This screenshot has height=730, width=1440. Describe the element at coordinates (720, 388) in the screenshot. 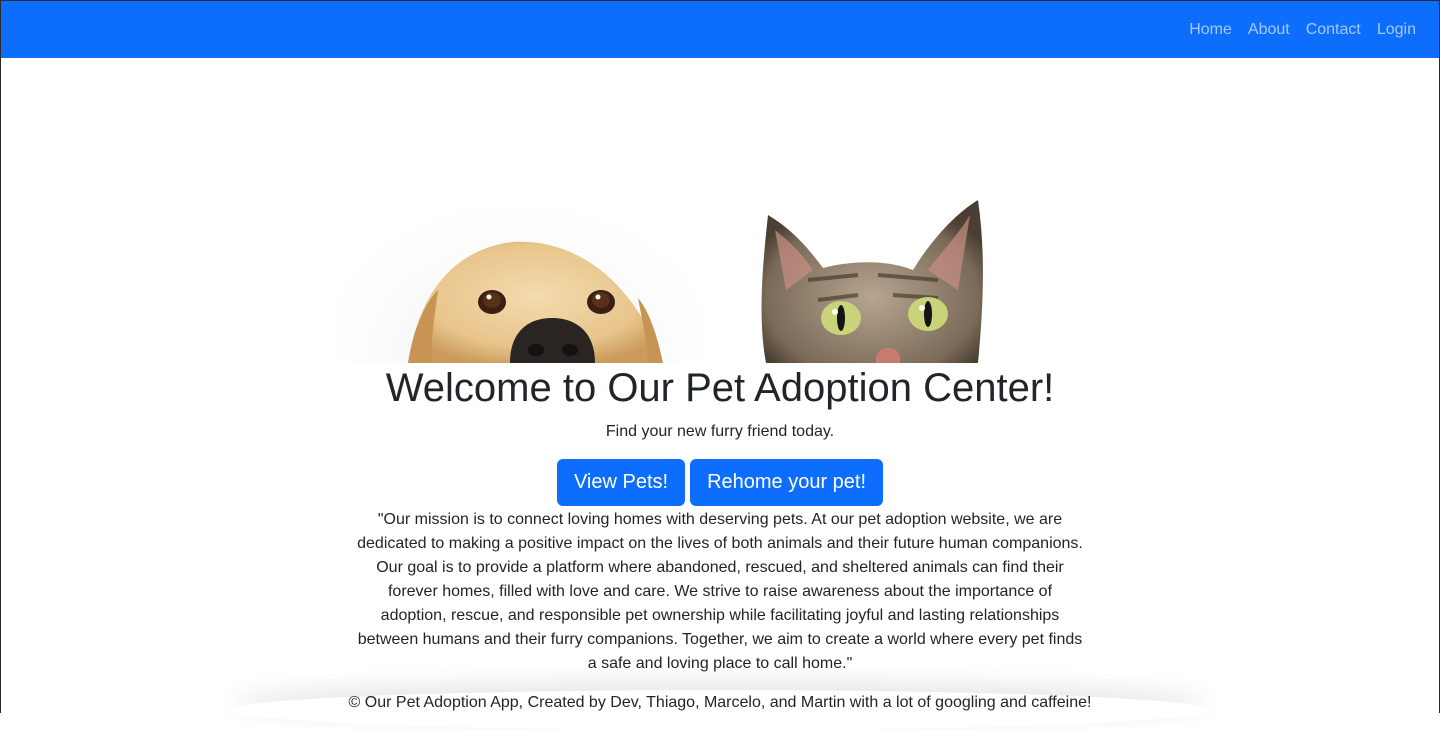

I see `page-title: Welcome to Our Pet Adoption Center!` at that location.